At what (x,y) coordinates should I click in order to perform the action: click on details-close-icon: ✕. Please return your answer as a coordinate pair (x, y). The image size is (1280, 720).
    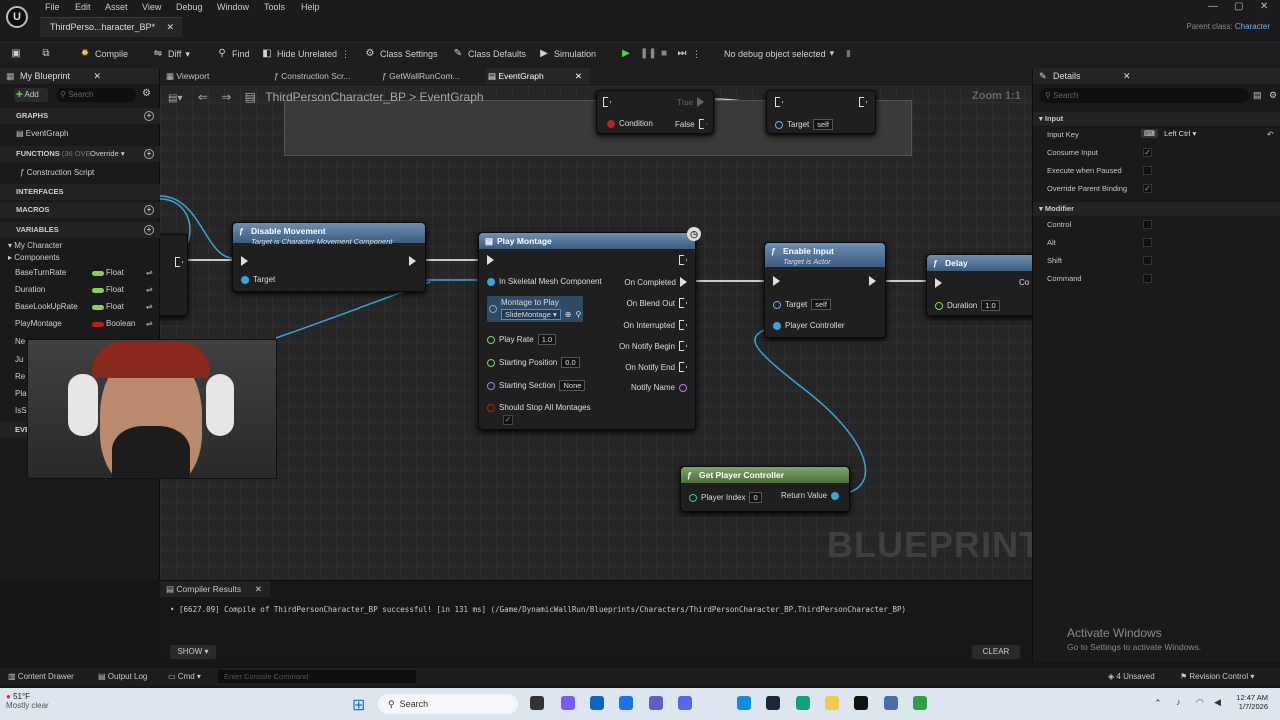
    Looking at the image, I should click on (1127, 76).